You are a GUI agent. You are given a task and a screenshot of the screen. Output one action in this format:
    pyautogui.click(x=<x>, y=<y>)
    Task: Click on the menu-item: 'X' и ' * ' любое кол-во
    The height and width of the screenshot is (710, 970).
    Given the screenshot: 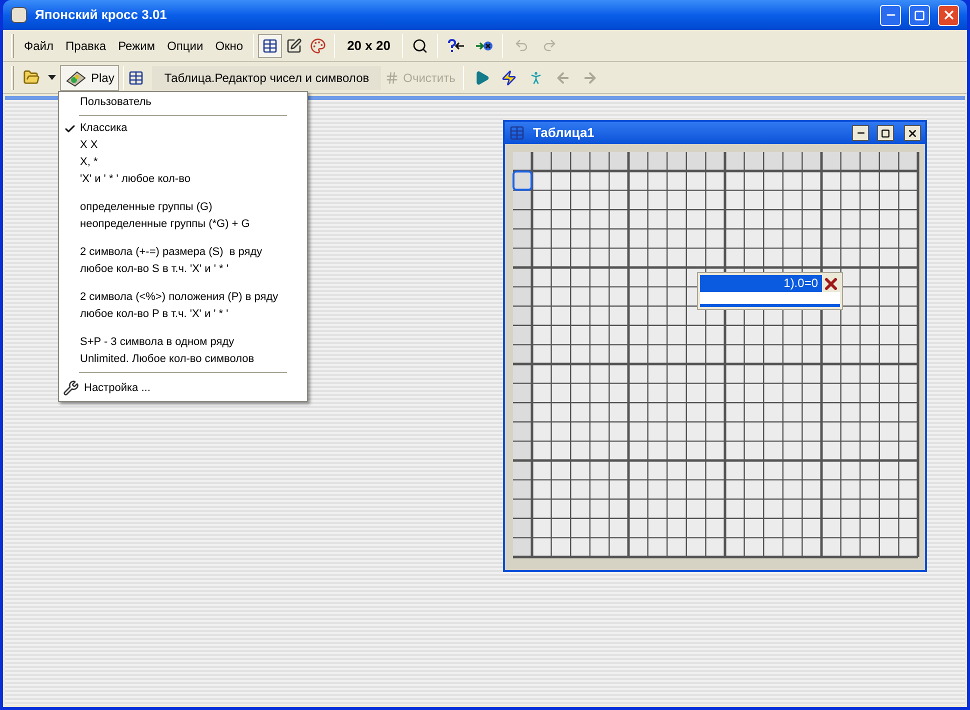 What is the action you would take?
    pyautogui.click(x=183, y=179)
    